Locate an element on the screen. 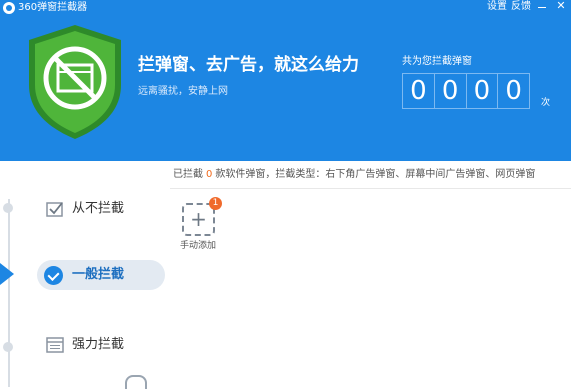 The height and width of the screenshot is (389, 571). settings-link: 设置 is located at coordinates (497, 7).